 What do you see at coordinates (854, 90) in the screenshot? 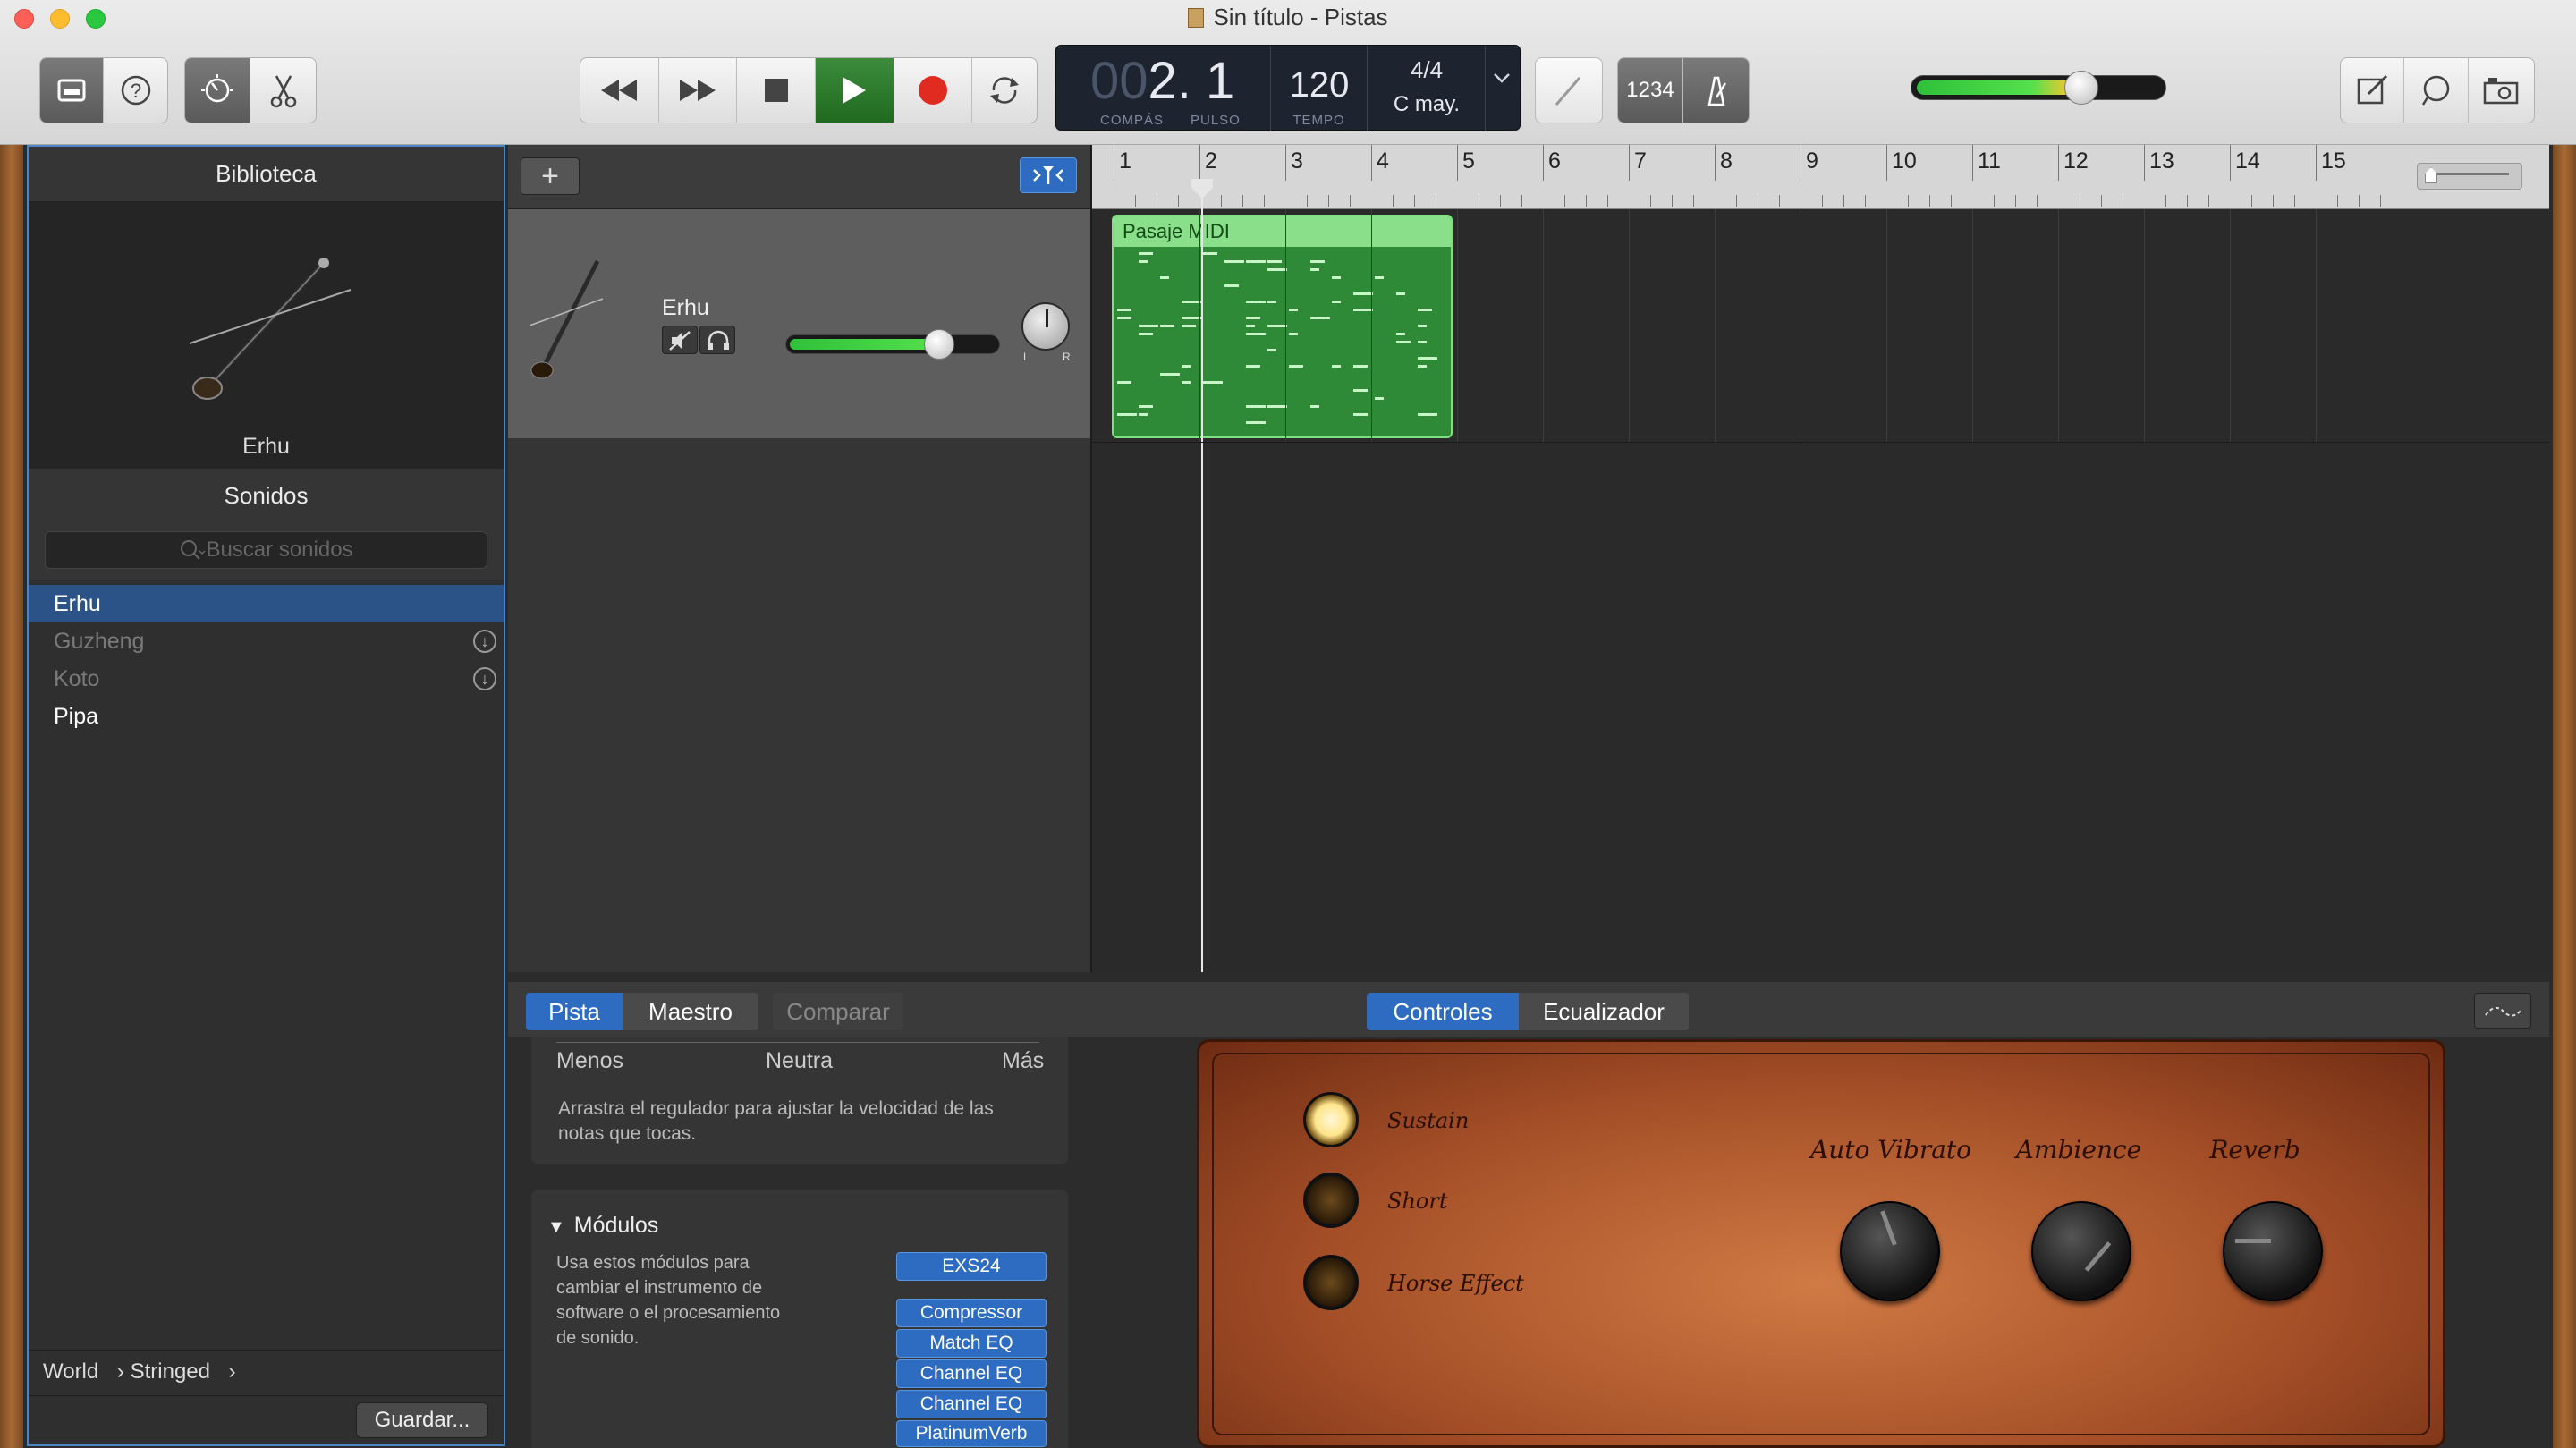
I see `play-button` at bounding box center [854, 90].